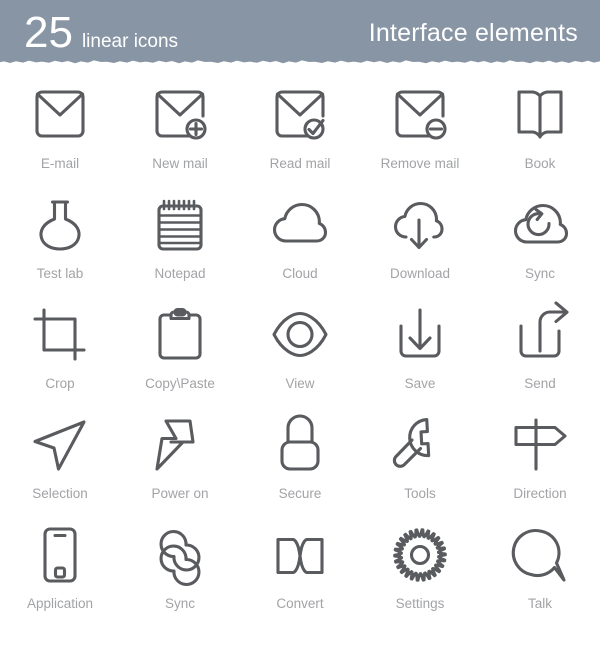 The height and width of the screenshot is (652, 600). What do you see at coordinates (300, 116) in the screenshot?
I see `envelope-check-icon` at bounding box center [300, 116].